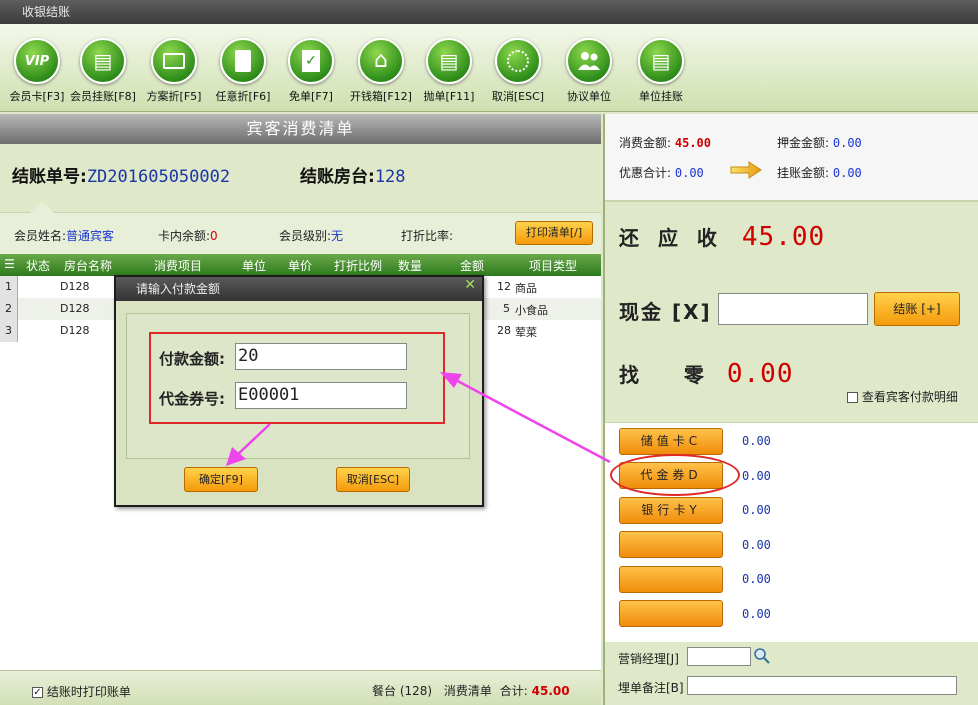 This screenshot has height=705, width=978. I want to click on cash-input, so click(793, 309).